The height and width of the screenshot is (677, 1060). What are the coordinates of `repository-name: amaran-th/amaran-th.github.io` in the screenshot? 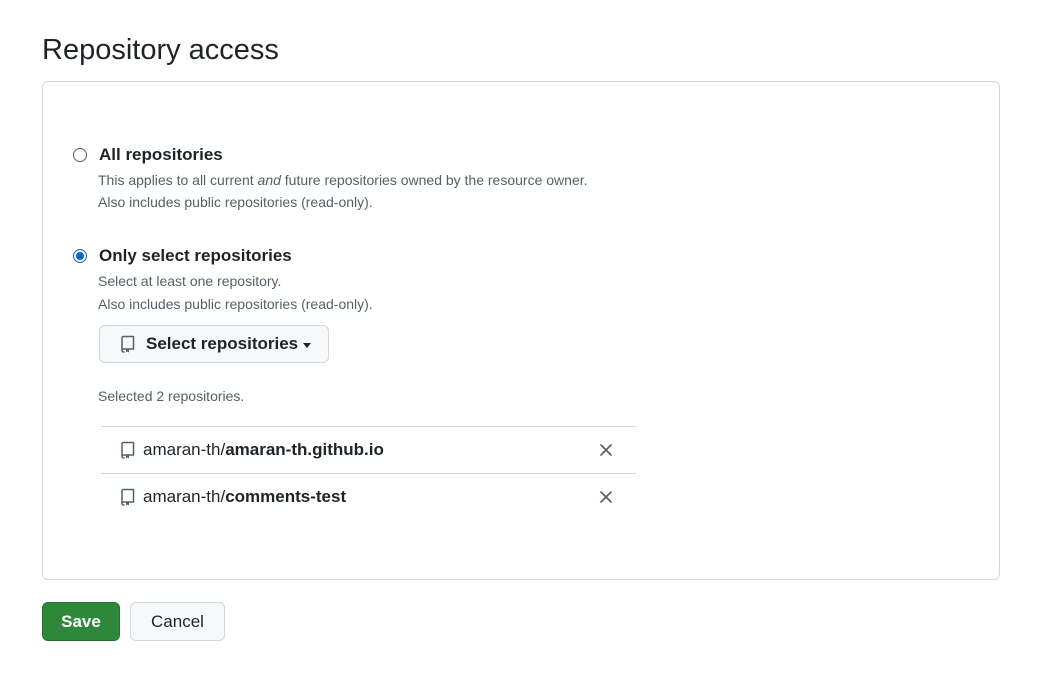 It's located at (263, 450).